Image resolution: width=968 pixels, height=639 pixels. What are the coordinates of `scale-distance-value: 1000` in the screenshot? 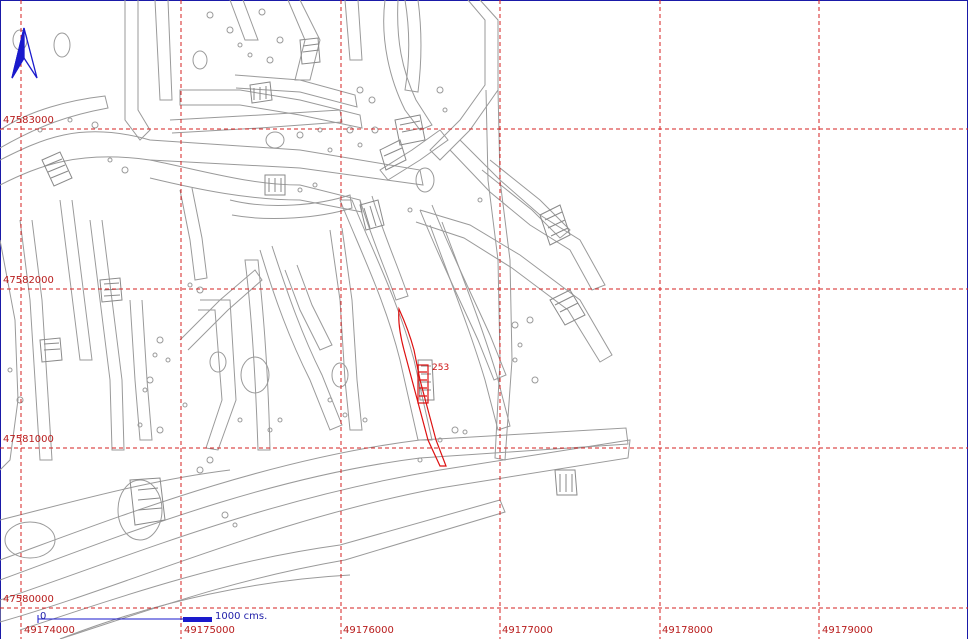 It's located at (228, 616).